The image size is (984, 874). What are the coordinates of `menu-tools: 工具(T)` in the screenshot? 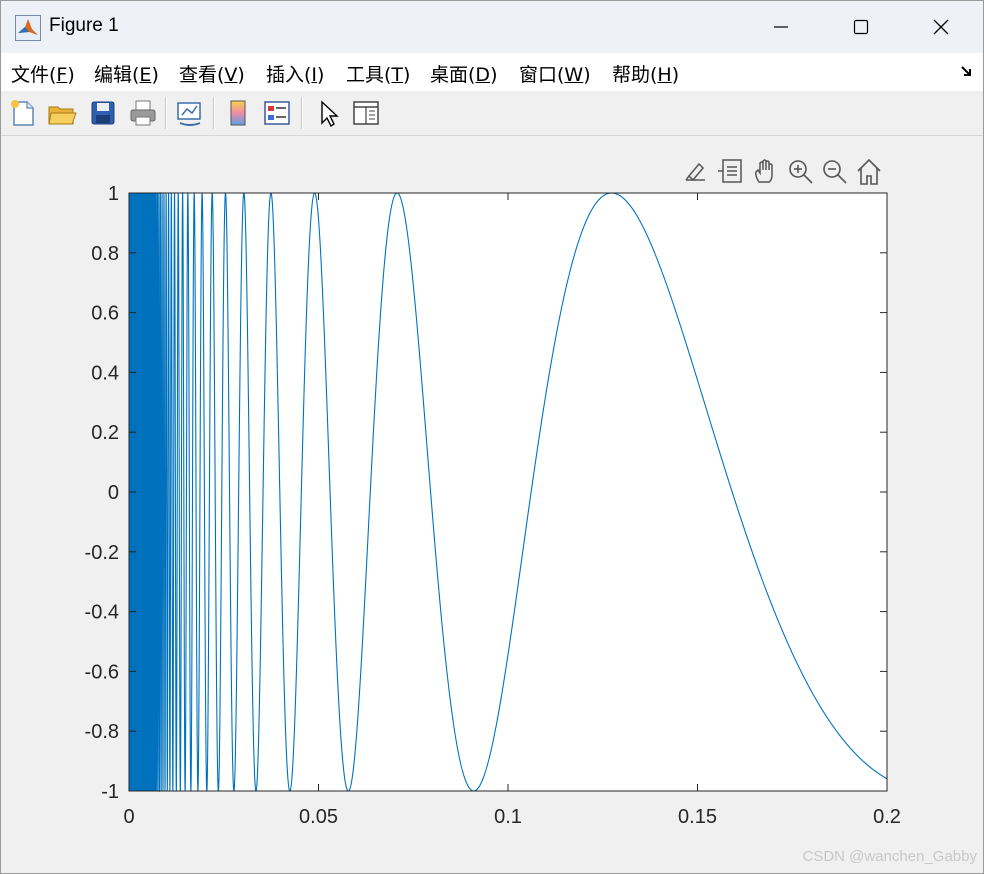 It's located at (378, 73).